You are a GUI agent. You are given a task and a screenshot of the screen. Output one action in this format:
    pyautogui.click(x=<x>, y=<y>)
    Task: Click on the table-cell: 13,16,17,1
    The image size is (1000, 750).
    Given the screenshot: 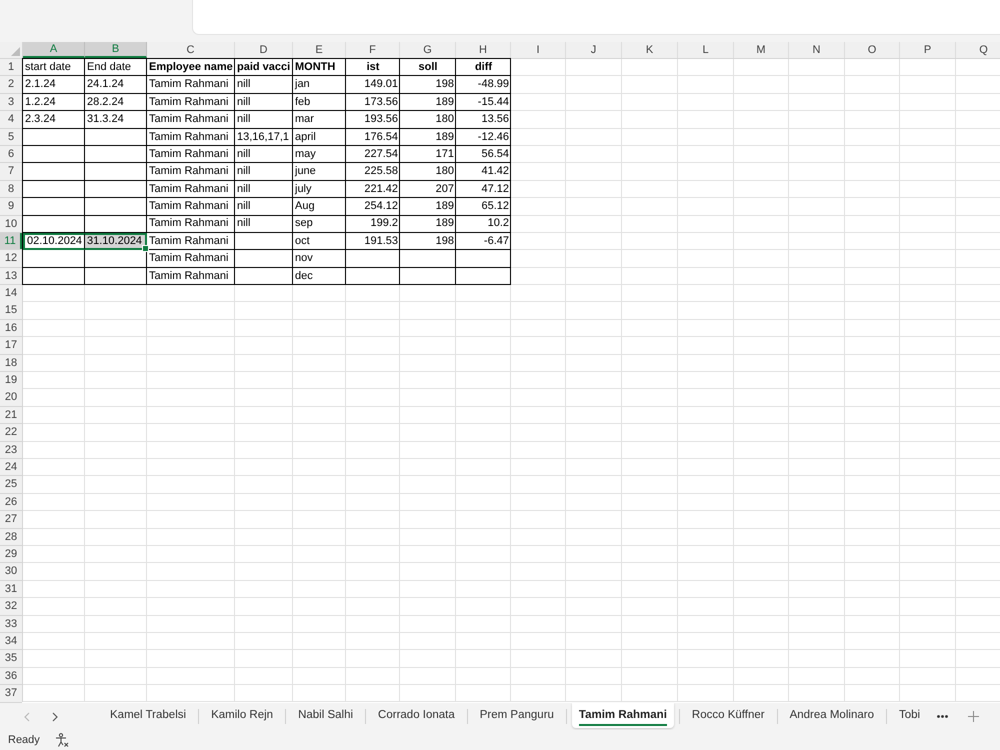 What is the action you would take?
    pyautogui.click(x=264, y=137)
    